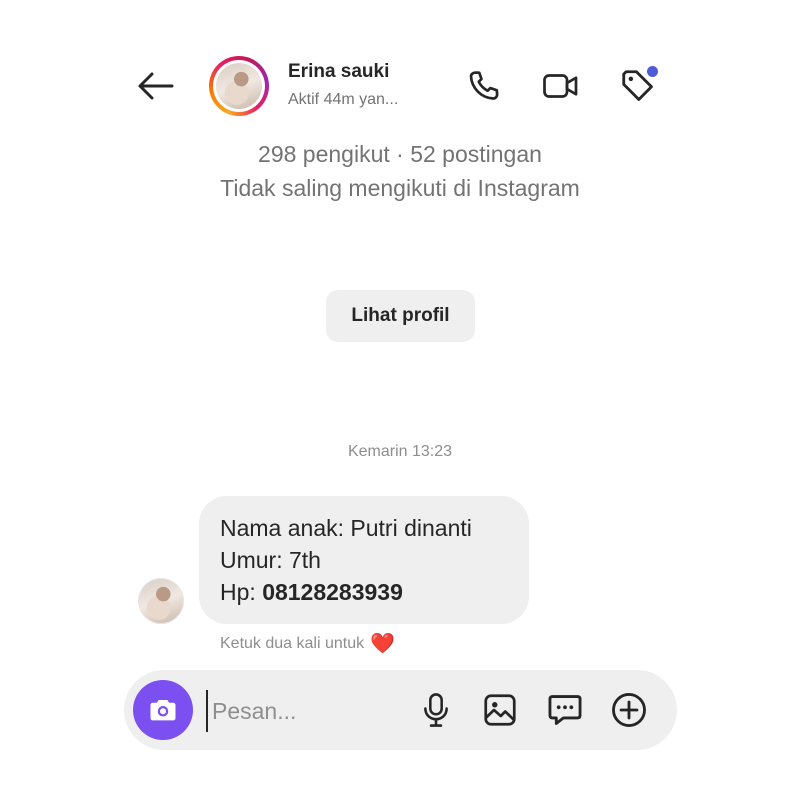 The width and height of the screenshot is (800, 800). What do you see at coordinates (270, 560) in the screenshot?
I see `message-line: Umur: 7th` at bounding box center [270, 560].